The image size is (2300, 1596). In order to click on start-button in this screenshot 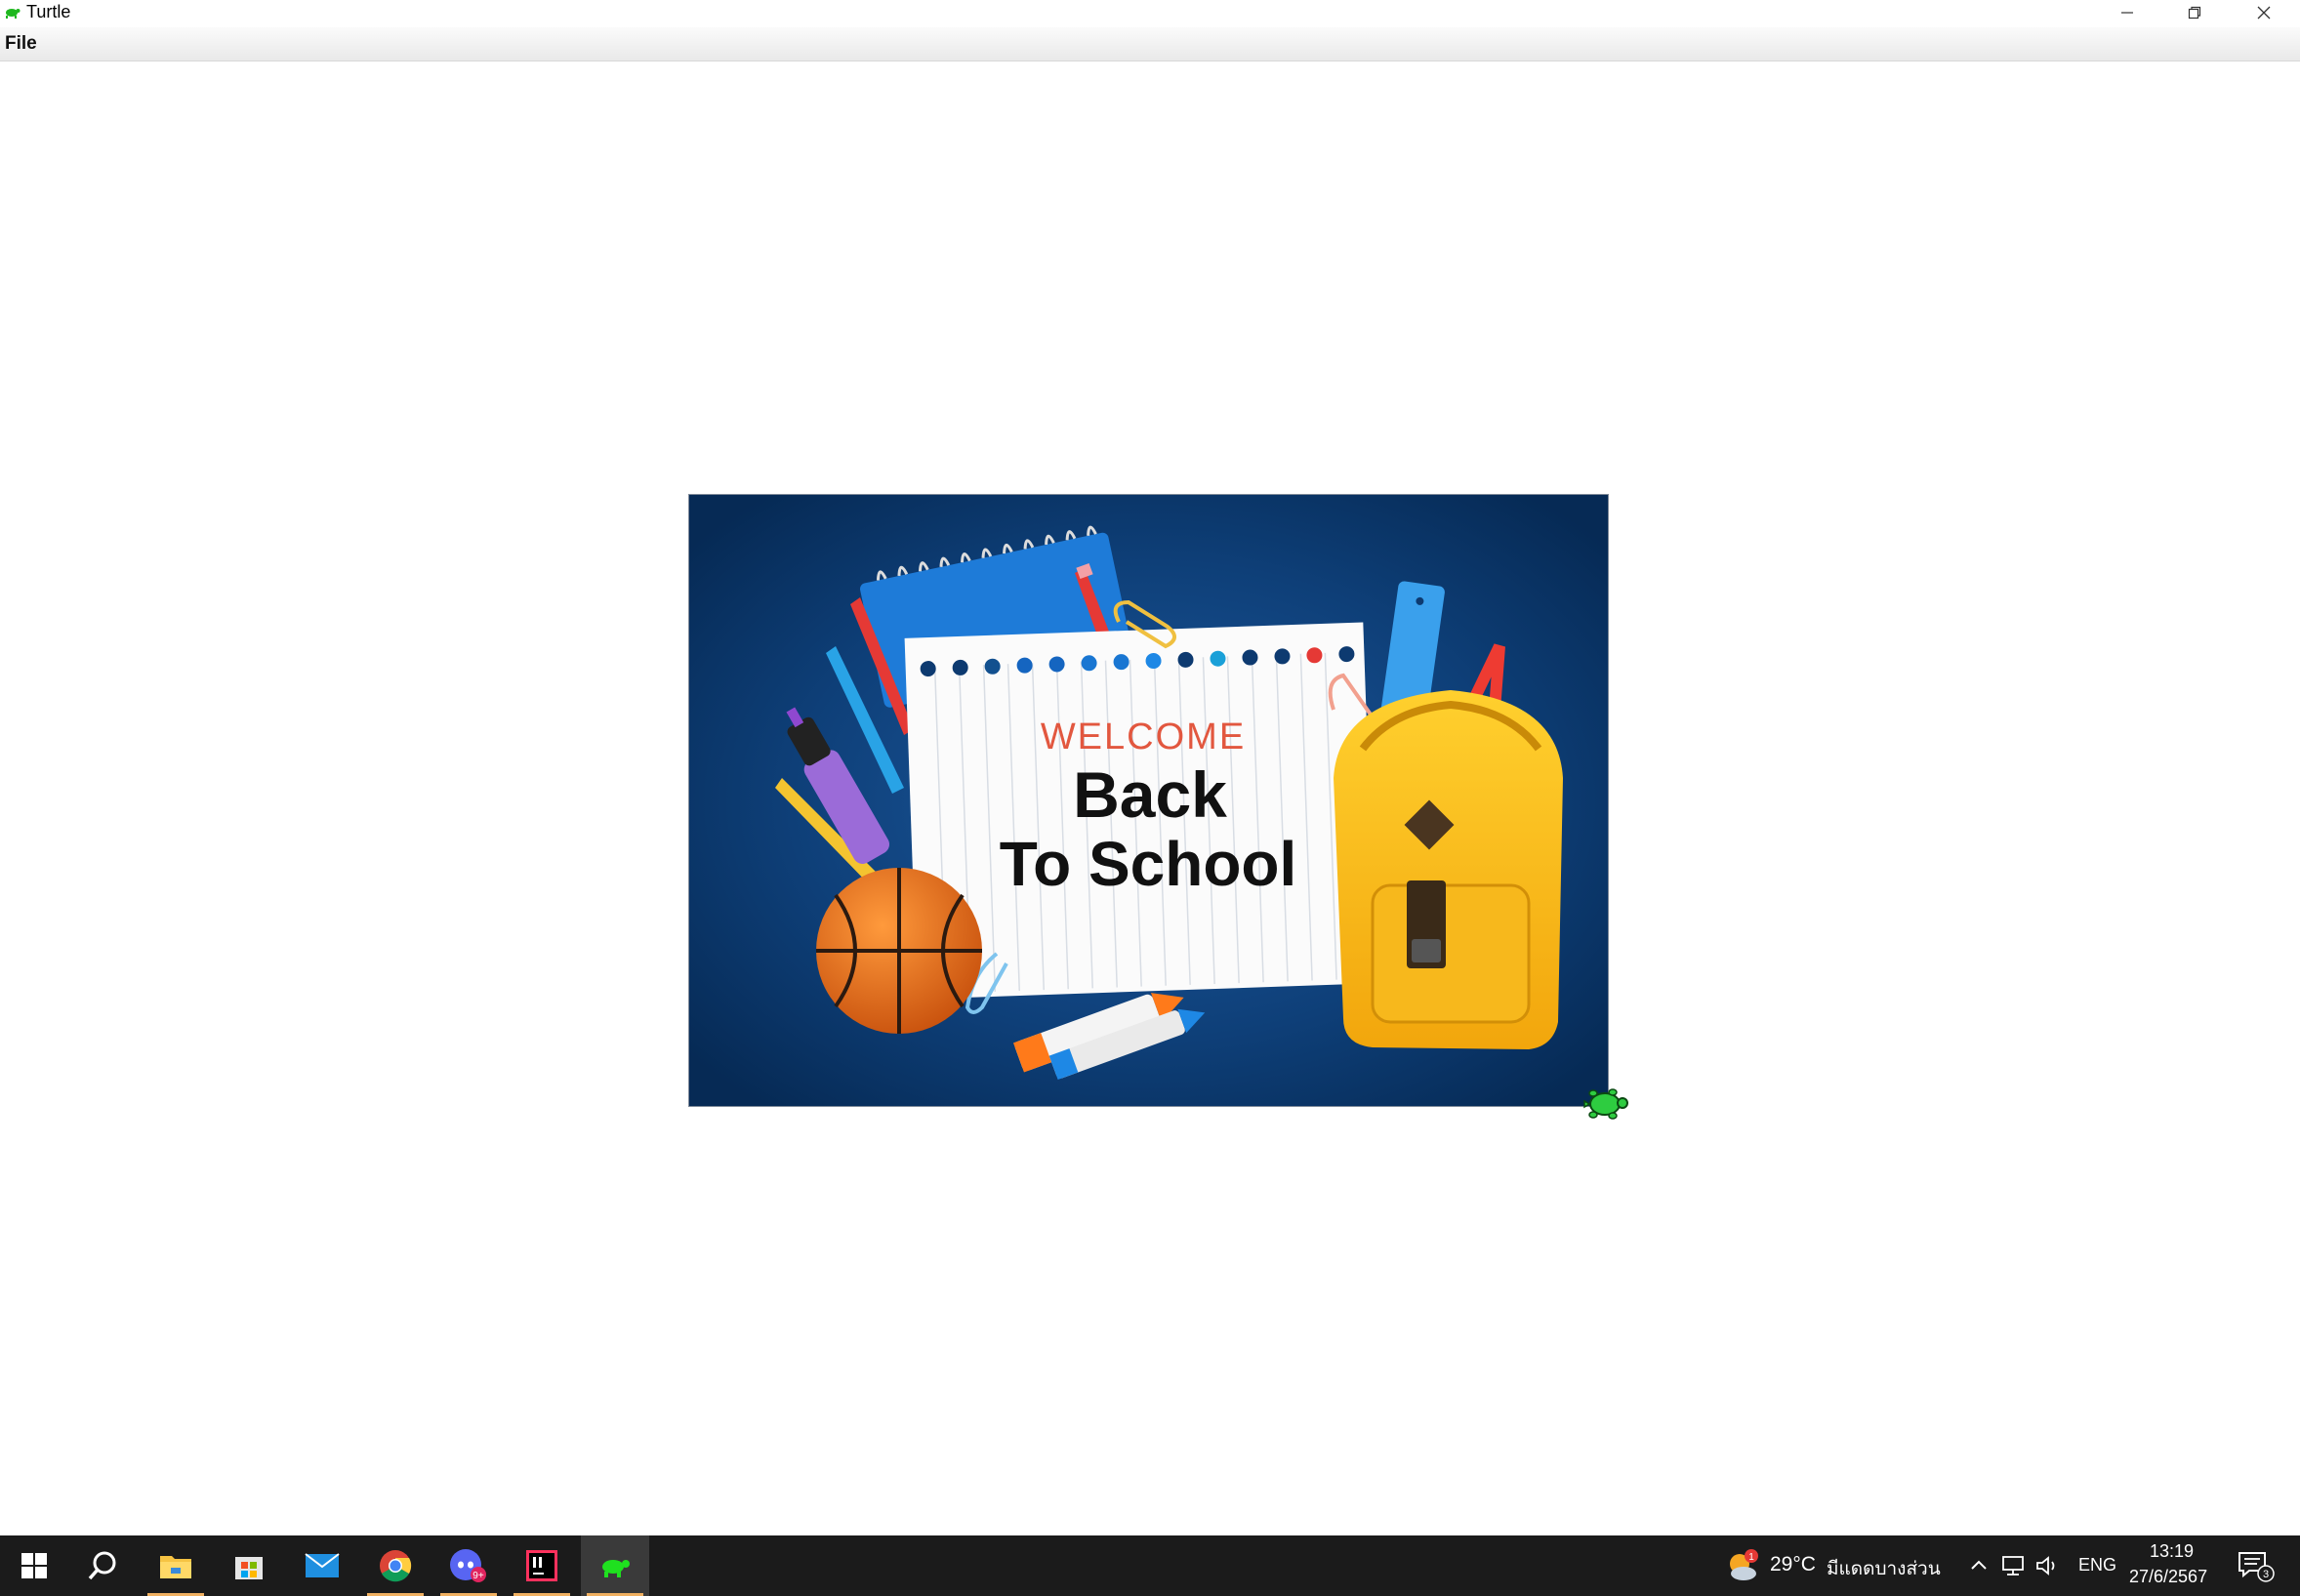, I will do `click(34, 1565)`.